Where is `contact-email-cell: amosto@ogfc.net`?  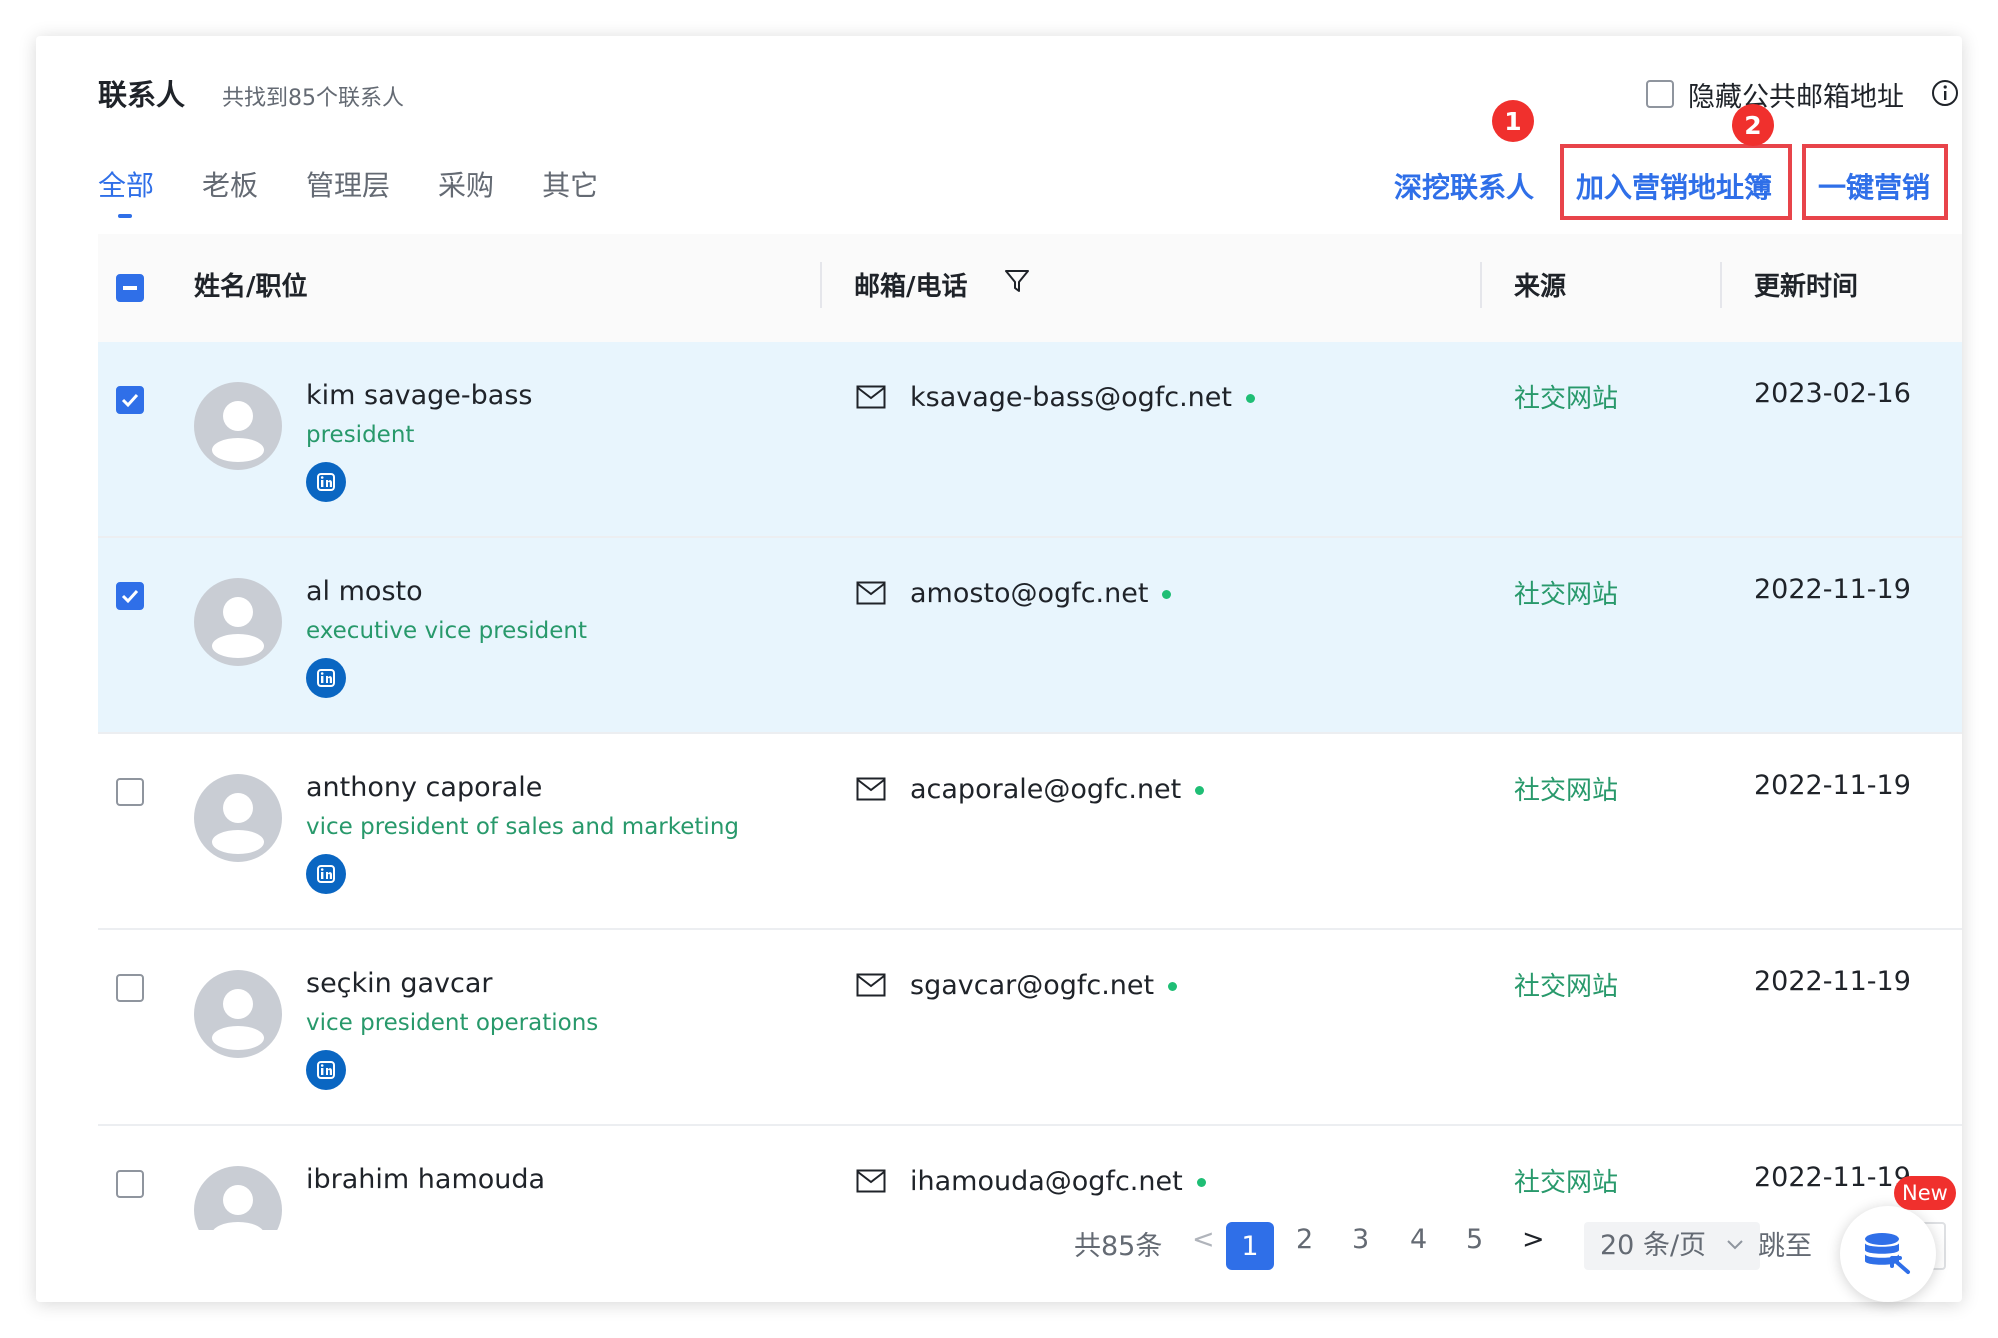 contact-email-cell: amosto@ogfc.net is located at coordinates (1041, 593).